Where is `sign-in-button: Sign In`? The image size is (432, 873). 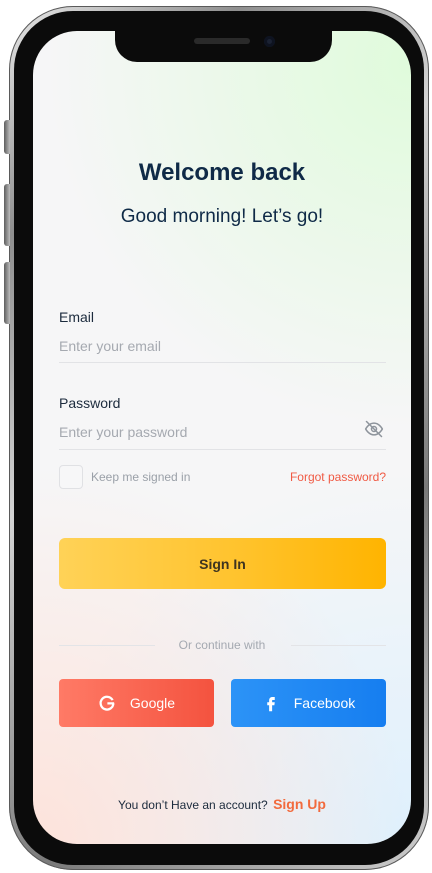
sign-in-button: Sign In is located at coordinates (222, 563).